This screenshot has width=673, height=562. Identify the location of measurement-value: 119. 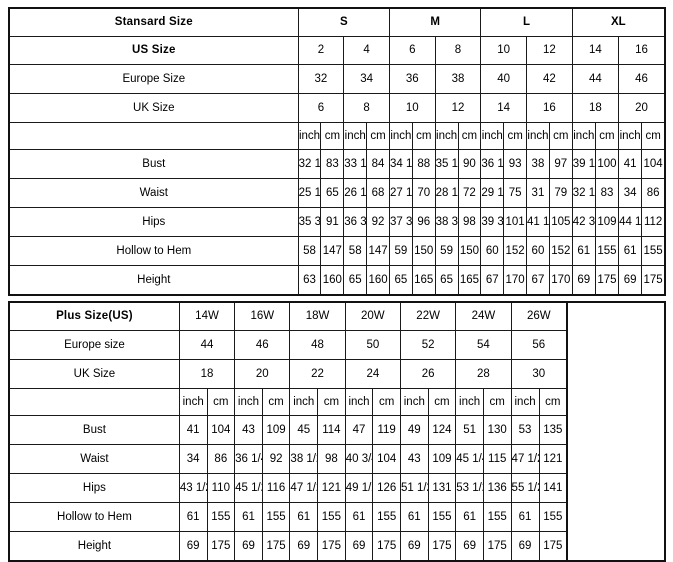
(386, 430).